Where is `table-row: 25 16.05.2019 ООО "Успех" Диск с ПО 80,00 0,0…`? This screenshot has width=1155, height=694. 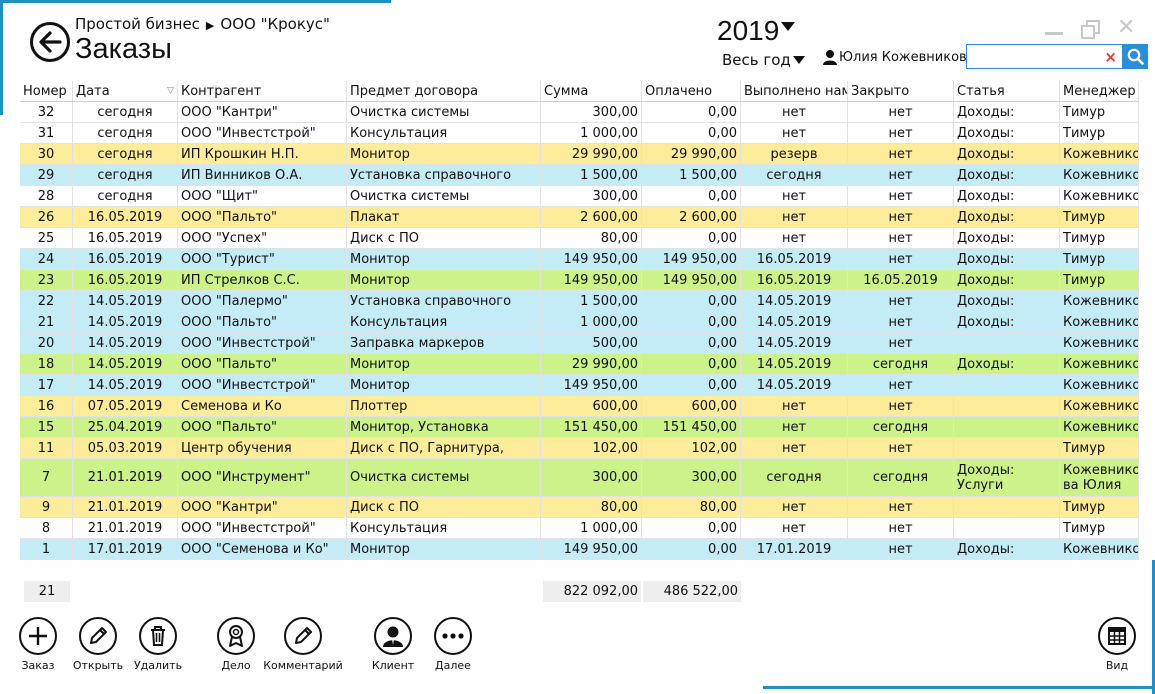
table-row: 25 16.05.2019 ООО "Успех" Диск с ПО 80,00 0,0… is located at coordinates (579, 238).